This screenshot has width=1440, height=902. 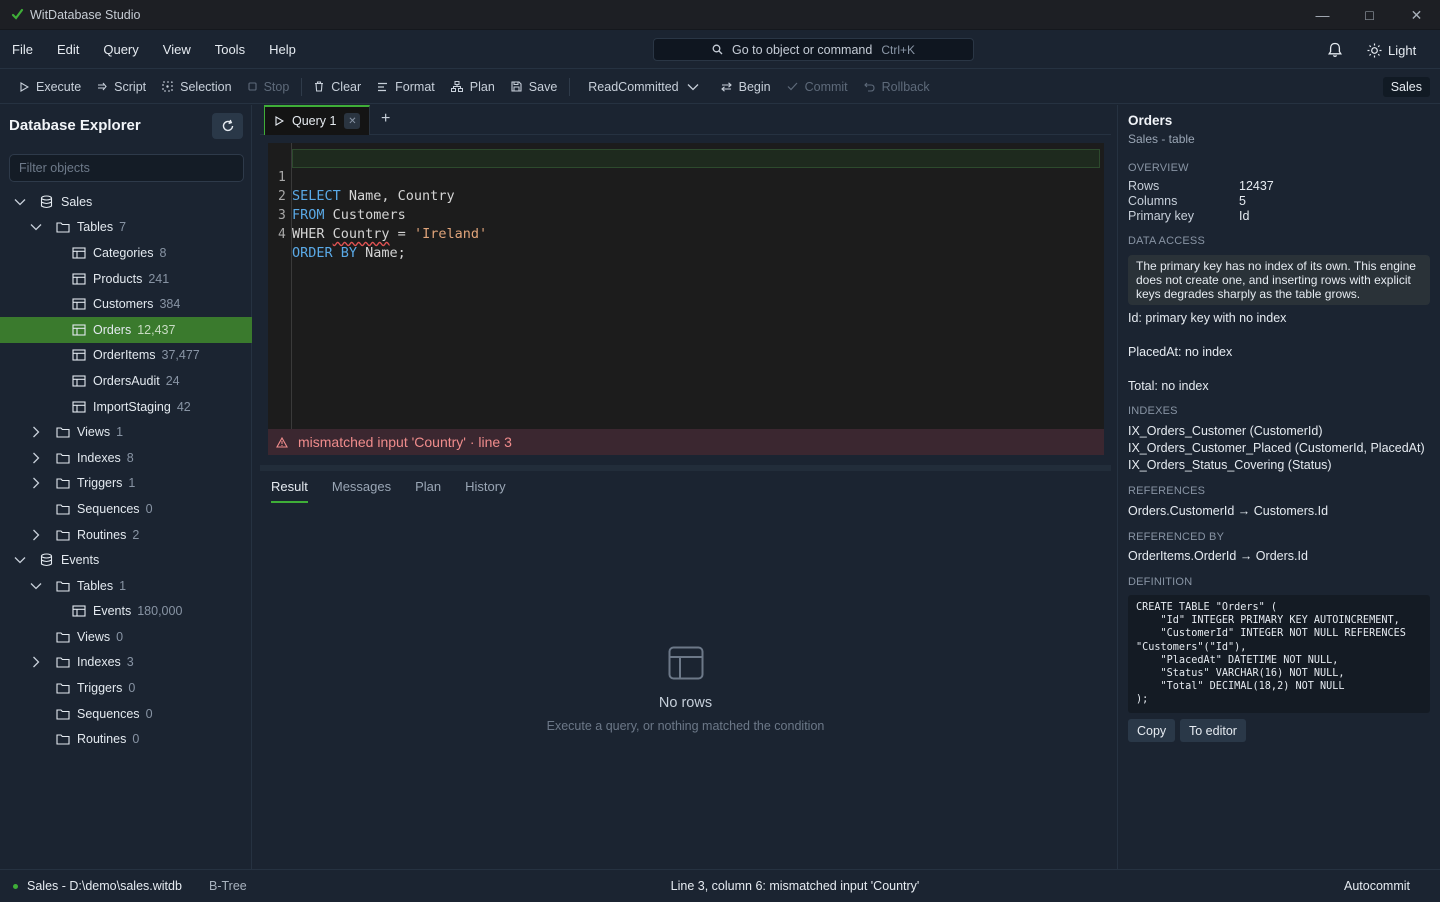 I want to click on tree-node: Triggers 1, so click(x=126, y=484).